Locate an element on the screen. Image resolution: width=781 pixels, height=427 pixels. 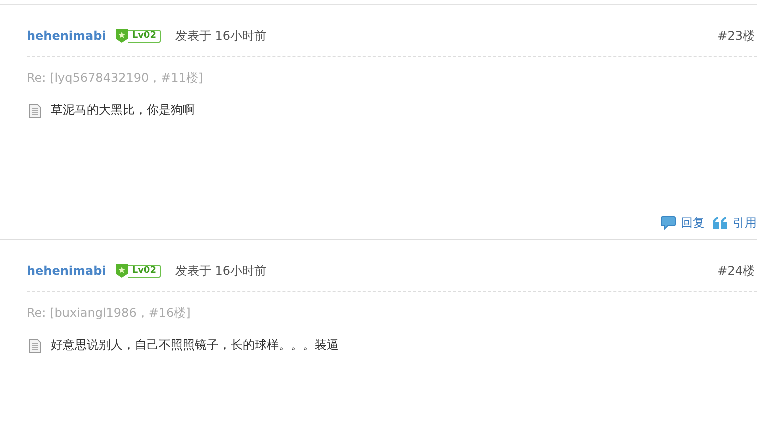
post-content: 草泥马的大黑比，你是狗啊 is located at coordinates (123, 110).